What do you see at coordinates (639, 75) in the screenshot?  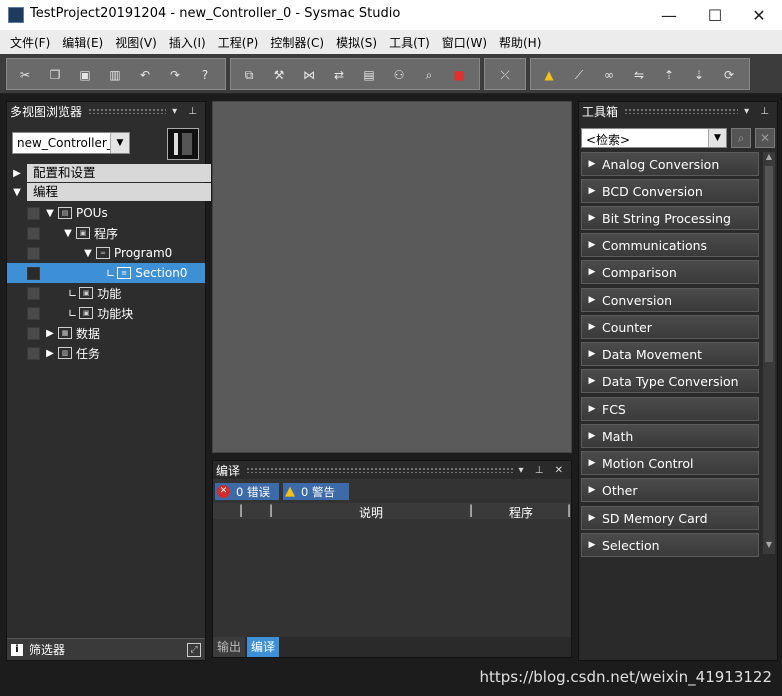 I see `sync-icon: ⇋` at bounding box center [639, 75].